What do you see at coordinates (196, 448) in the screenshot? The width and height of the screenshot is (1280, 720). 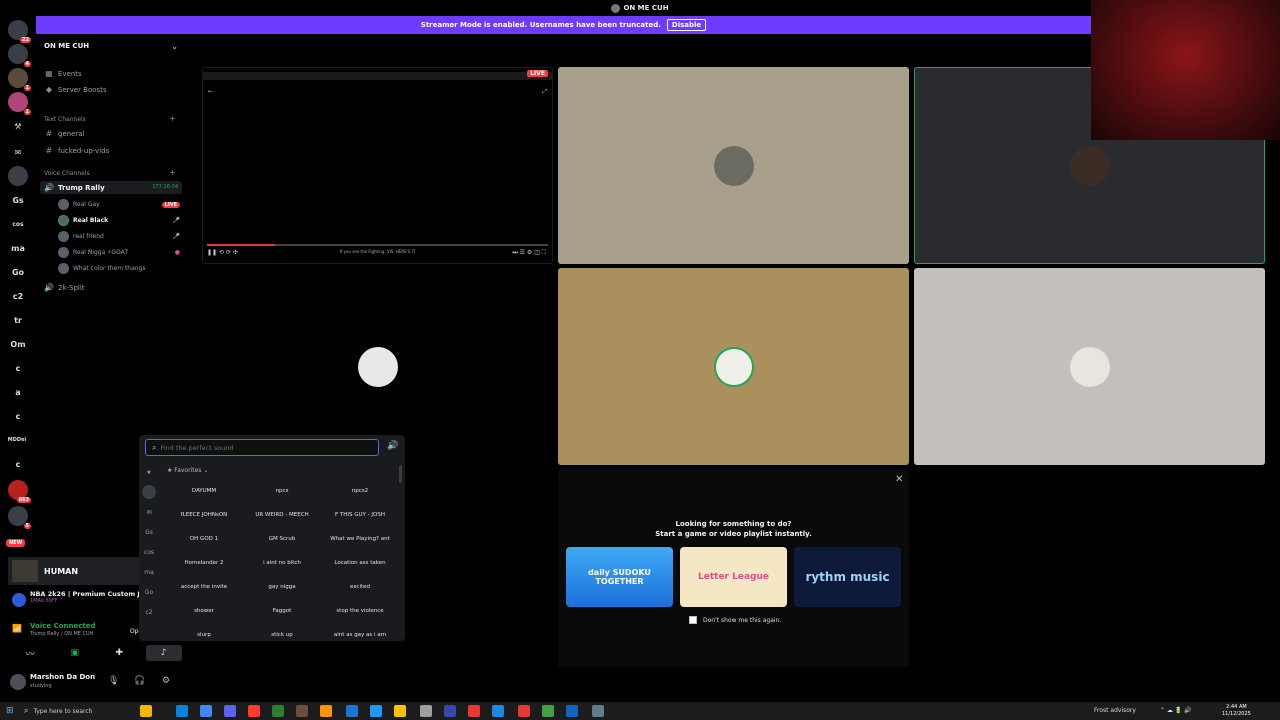 I see `search-input: Find the perfect sound` at bounding box center [196, 448].